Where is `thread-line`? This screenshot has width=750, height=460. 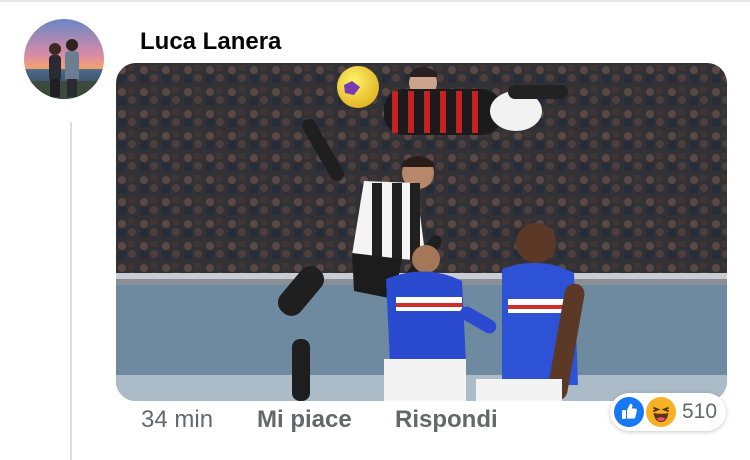 thread-line is located at coordinates (71, 291).